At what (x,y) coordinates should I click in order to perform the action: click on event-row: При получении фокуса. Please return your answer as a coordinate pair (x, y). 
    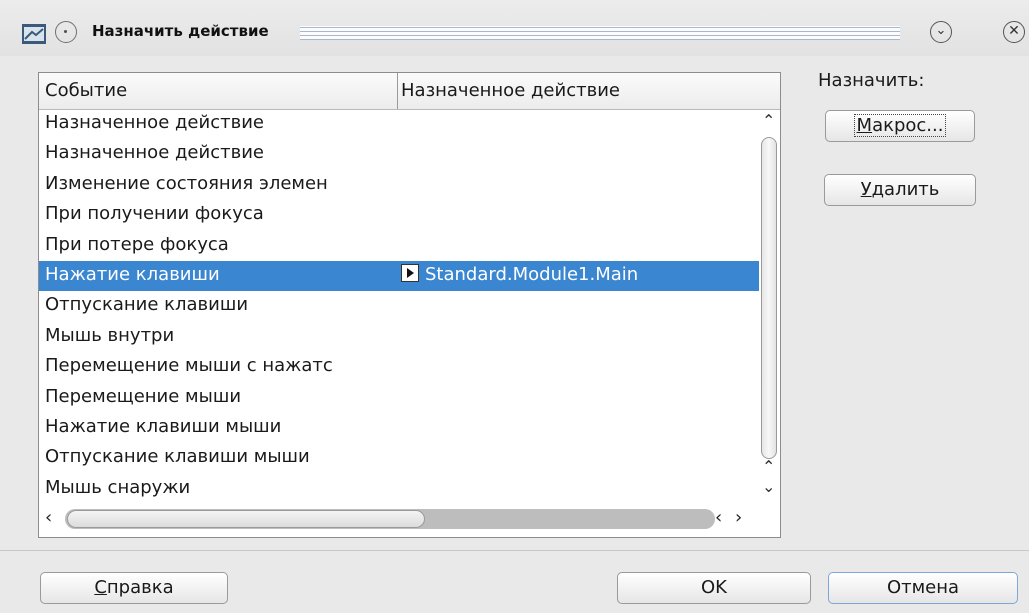
    Looking at the image, I should click on (399, 215).